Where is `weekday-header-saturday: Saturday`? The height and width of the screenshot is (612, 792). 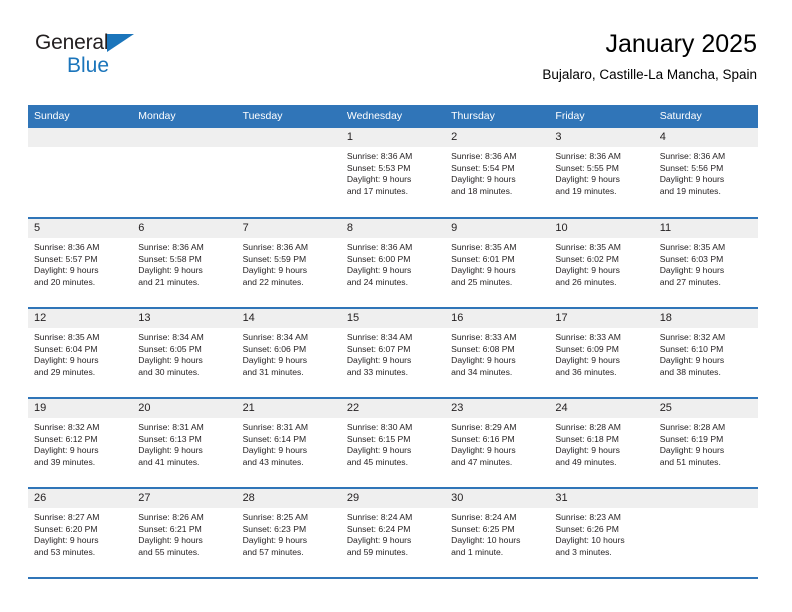 weekday-header-saturday: Saturday is located at coordinates (705, 116).